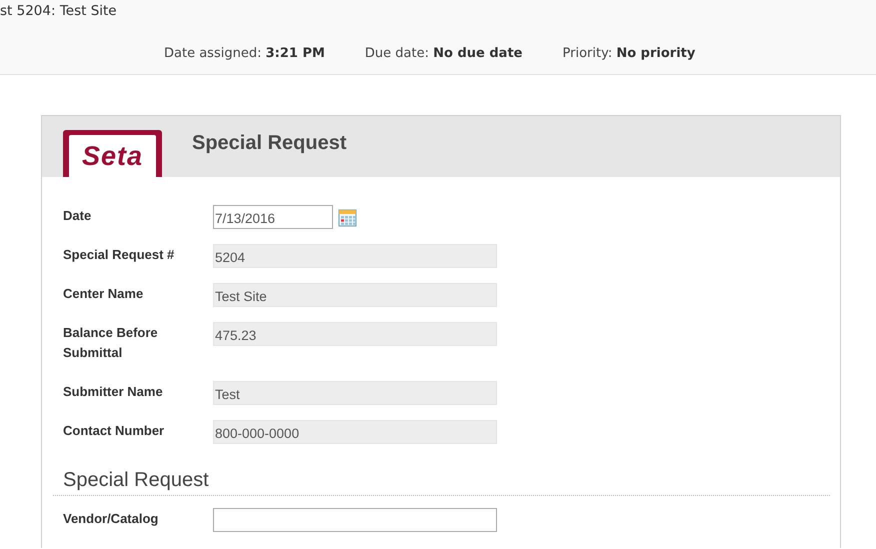  Describe the element at coordinates (355, 393) in the screenshot. I see `readonly-field: Test` at that location.